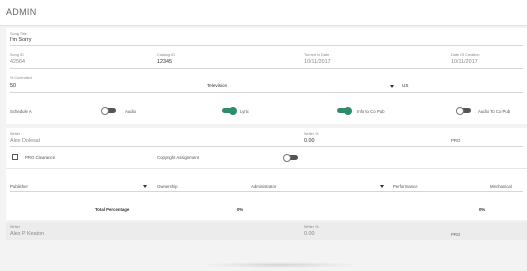 Image resolution: width=527 pixels, height=271 pixels. Describe the element at coordinates (21, 78) in the screenshot. I see `controlled-label: % Controlled` at that location.